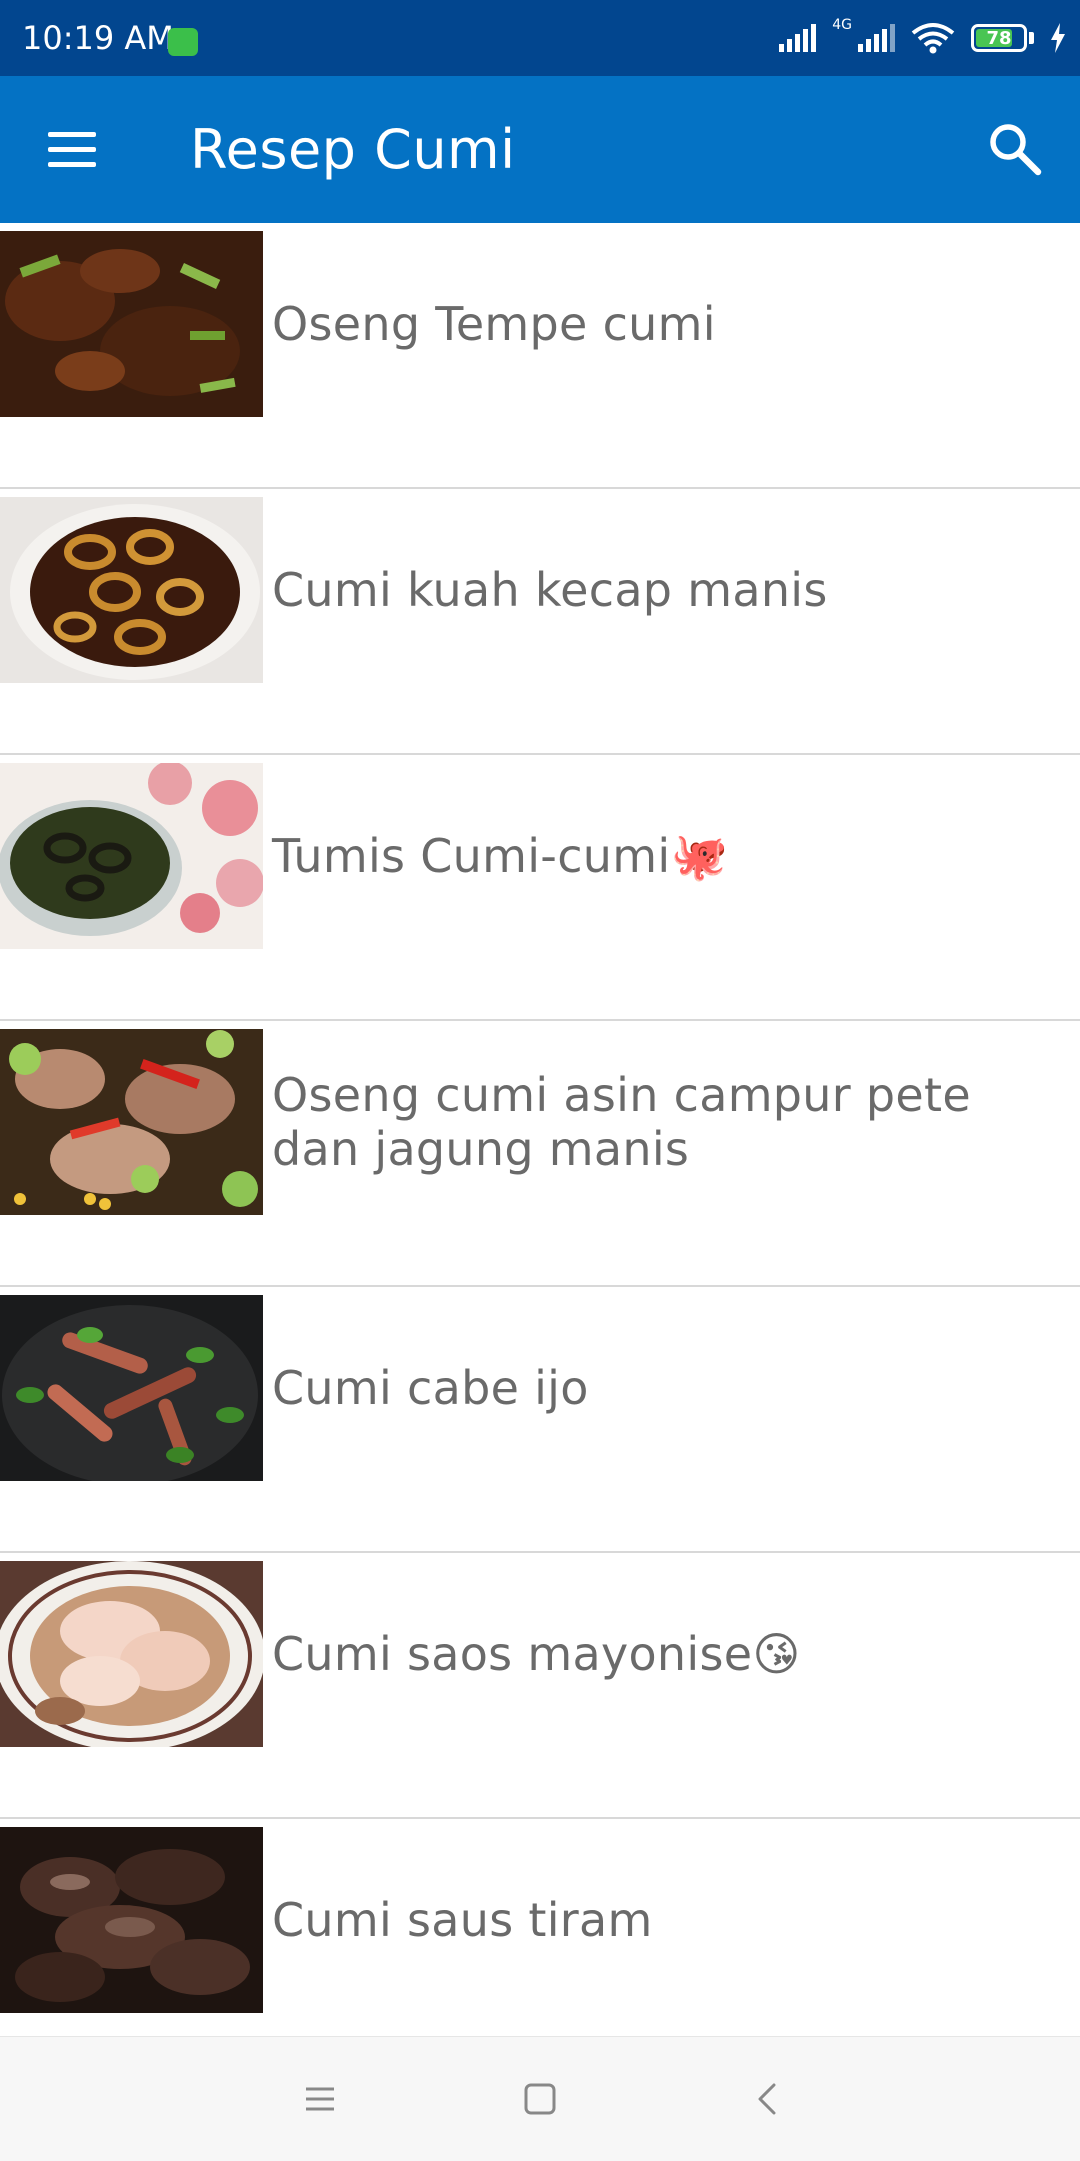 Image resolution: width=1080 pixels, height=2161 pixels. I want to click on system-nav-bar, so click(540, 2098).